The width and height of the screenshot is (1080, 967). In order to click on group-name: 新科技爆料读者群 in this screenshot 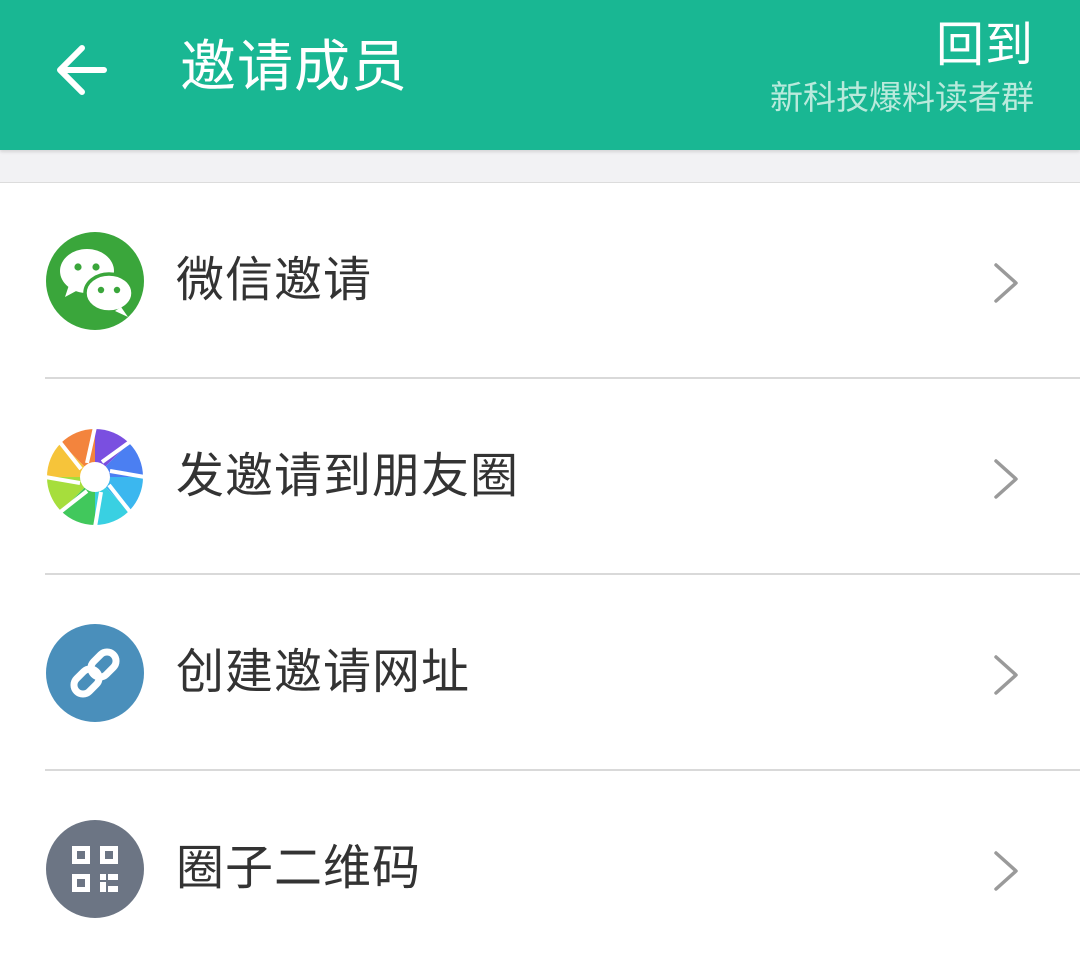, I will do `click(902, 97)`.